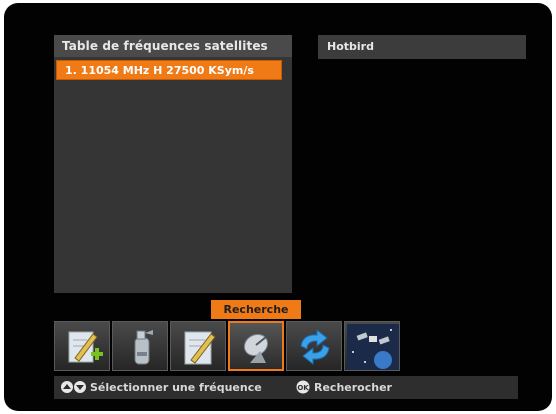 The width and height of the screenshot is (556, 414). I want to click on edit-frequency-button, so click(198, 346).